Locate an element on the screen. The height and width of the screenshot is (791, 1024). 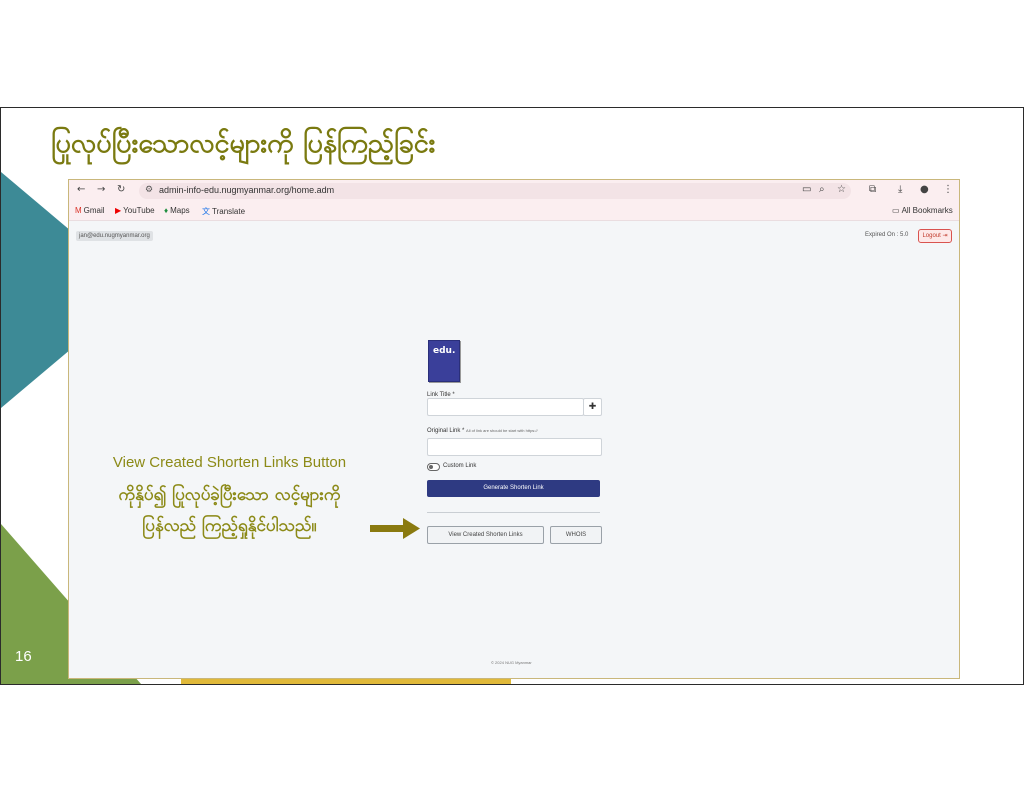
bookmark-star-icon: ☆ is located at coordinates (841, 189).